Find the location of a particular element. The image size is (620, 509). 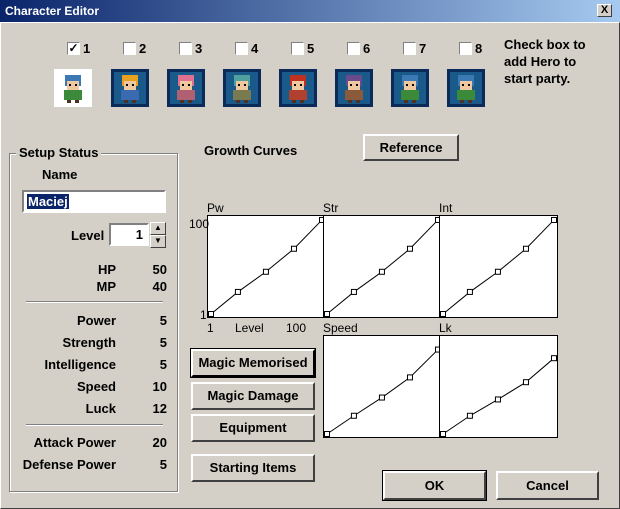

power-value: 5 is located at coordinates (163, 320).